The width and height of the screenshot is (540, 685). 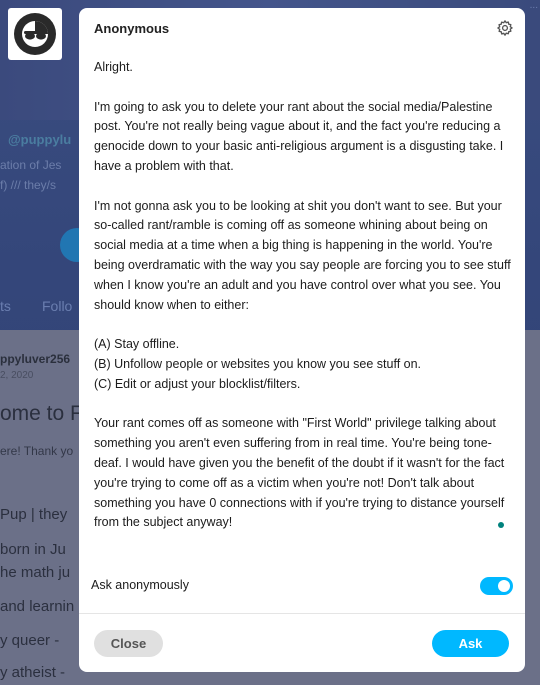 What do you see at coordinates (504, 586) in the screenshot?
I see `toggle-knob` at bounding box center [504, 586].